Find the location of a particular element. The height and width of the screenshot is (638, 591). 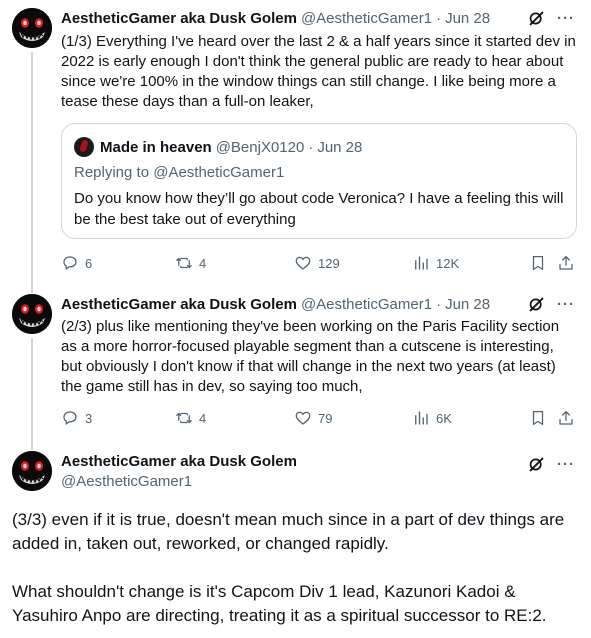

like-button: 79 is located at coordinates (313, 418).